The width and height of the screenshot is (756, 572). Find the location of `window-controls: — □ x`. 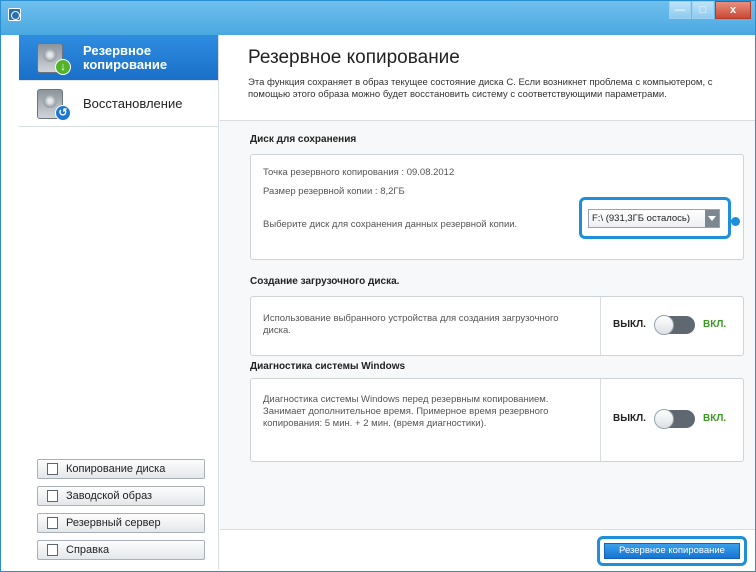

window-controls: — □ x is located at coordinates (709, 10).